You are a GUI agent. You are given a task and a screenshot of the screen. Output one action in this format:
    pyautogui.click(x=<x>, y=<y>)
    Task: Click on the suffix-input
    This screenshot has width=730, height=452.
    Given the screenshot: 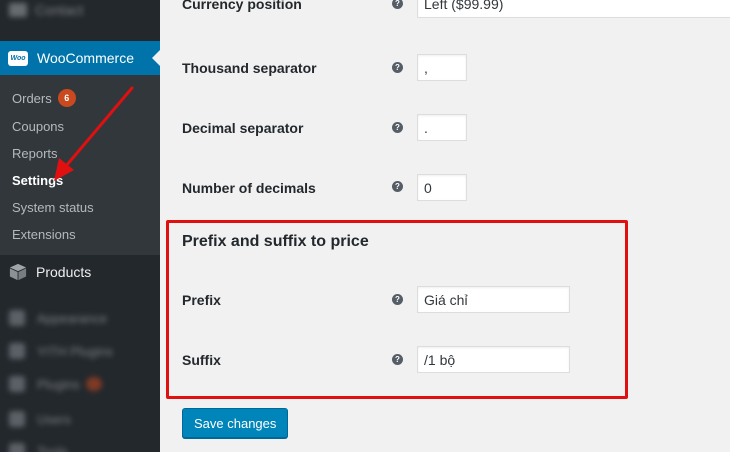 What is the action you would take?
    pyautogui.click(x=493, y=359)
    